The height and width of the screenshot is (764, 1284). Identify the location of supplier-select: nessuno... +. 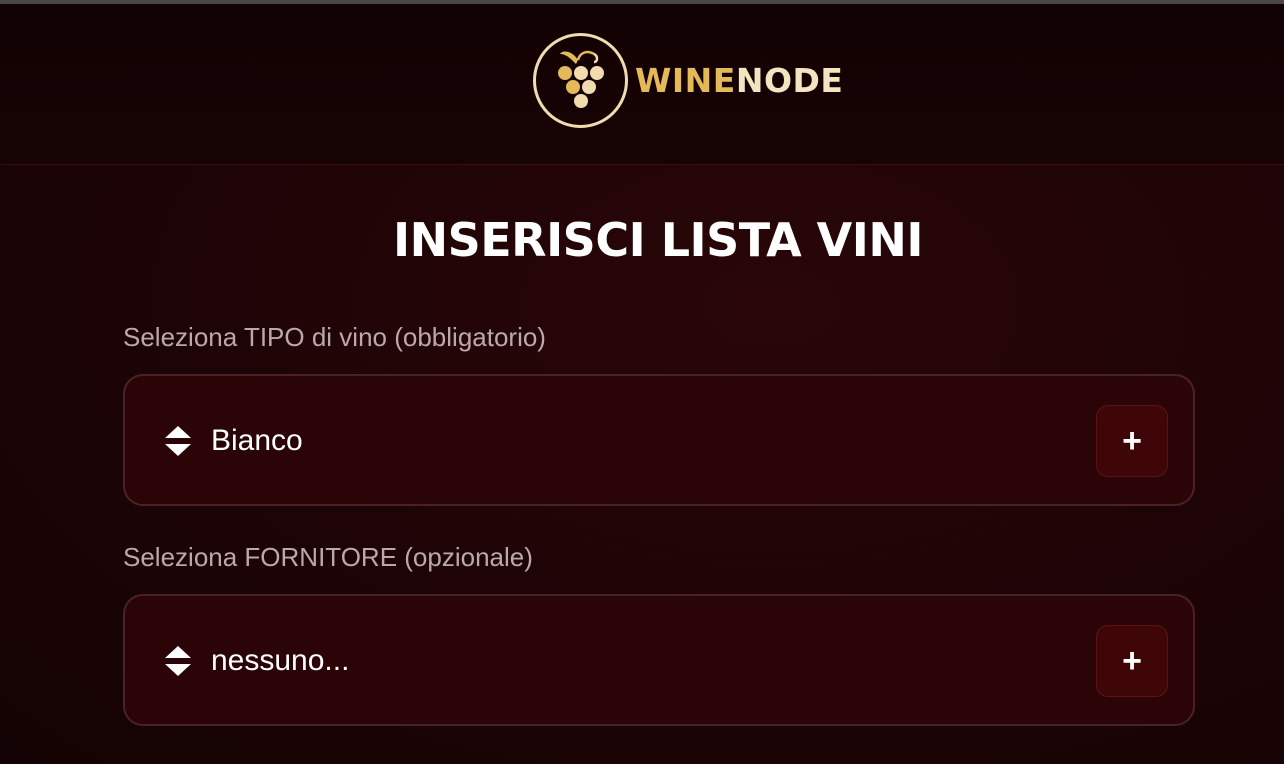
(659, 660).